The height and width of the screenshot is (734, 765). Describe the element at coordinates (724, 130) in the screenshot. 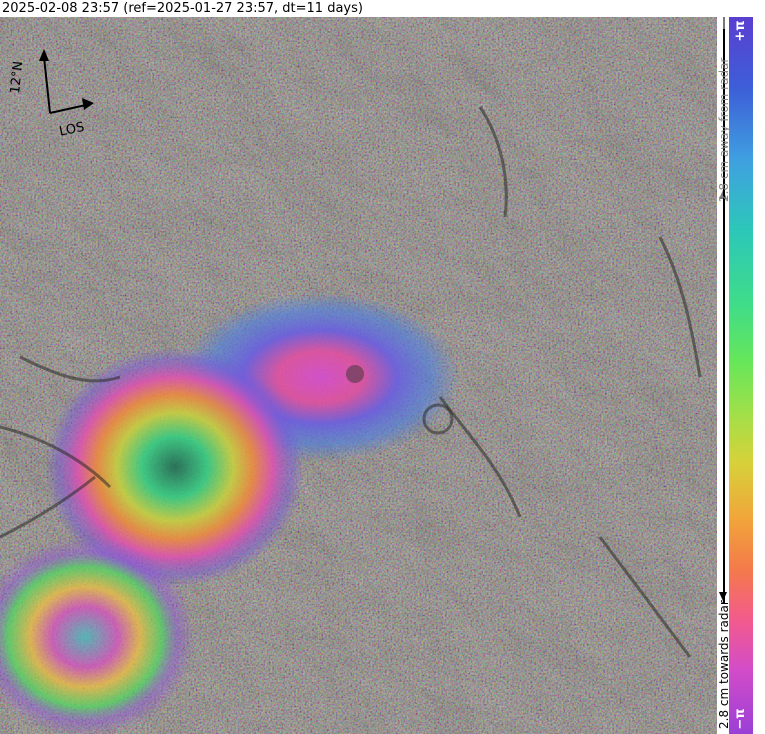

I see `colorbar-away-caption: 2.8 cm away from radar` at that location.